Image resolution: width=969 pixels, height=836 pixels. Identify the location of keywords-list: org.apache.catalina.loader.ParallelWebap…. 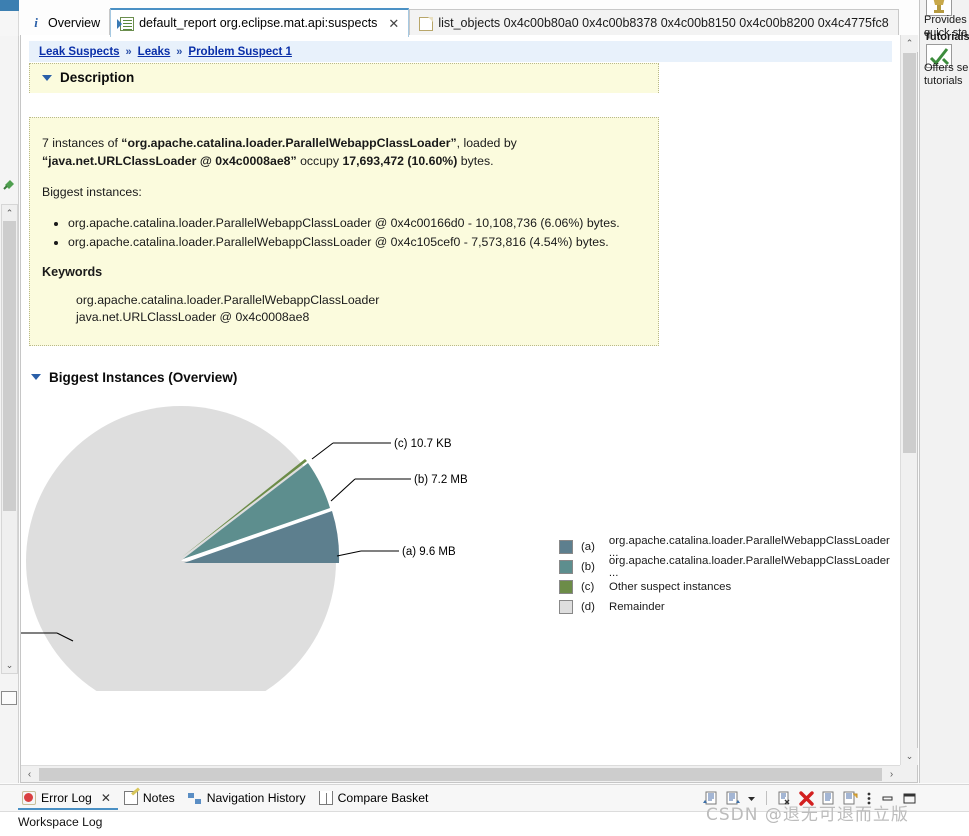
(341, 309).